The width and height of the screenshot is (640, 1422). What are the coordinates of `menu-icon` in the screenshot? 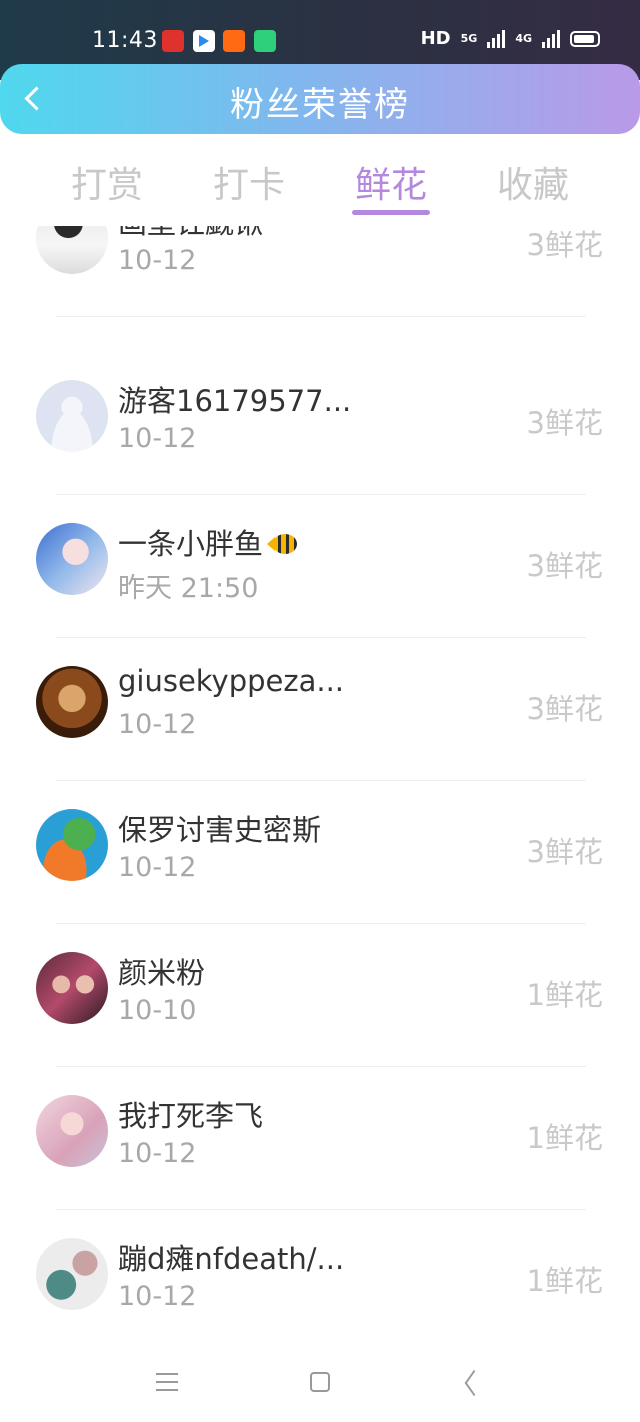 It's located at (167, 1382).